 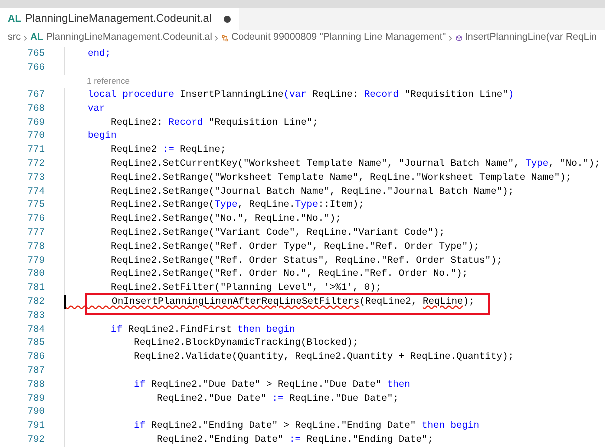 What do you see at coordinates (226, 219) in the screenshot?
I see `code-text: ReqLine2.SetRange("No.", ReqLine."No.");` at bounding box center [226, 219].